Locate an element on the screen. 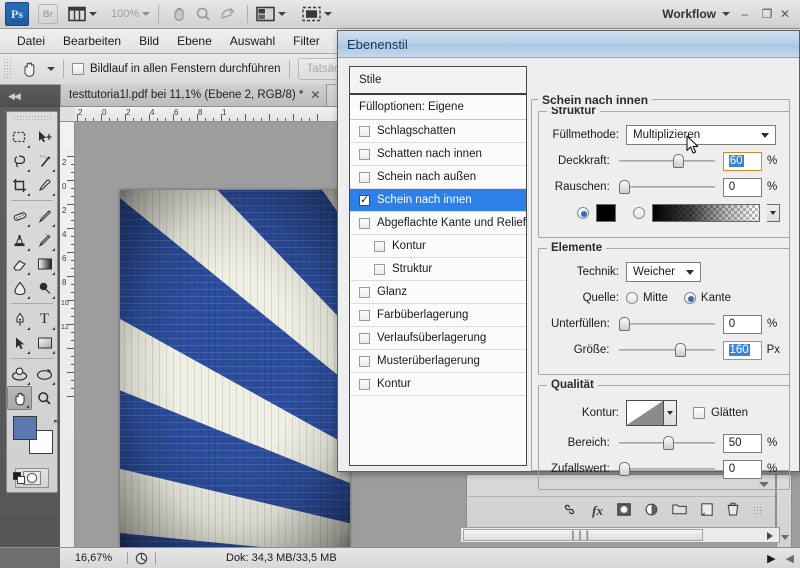 This screenshot has width=800, height=568. toolbox-gripper is located at coordinates (32, 118).